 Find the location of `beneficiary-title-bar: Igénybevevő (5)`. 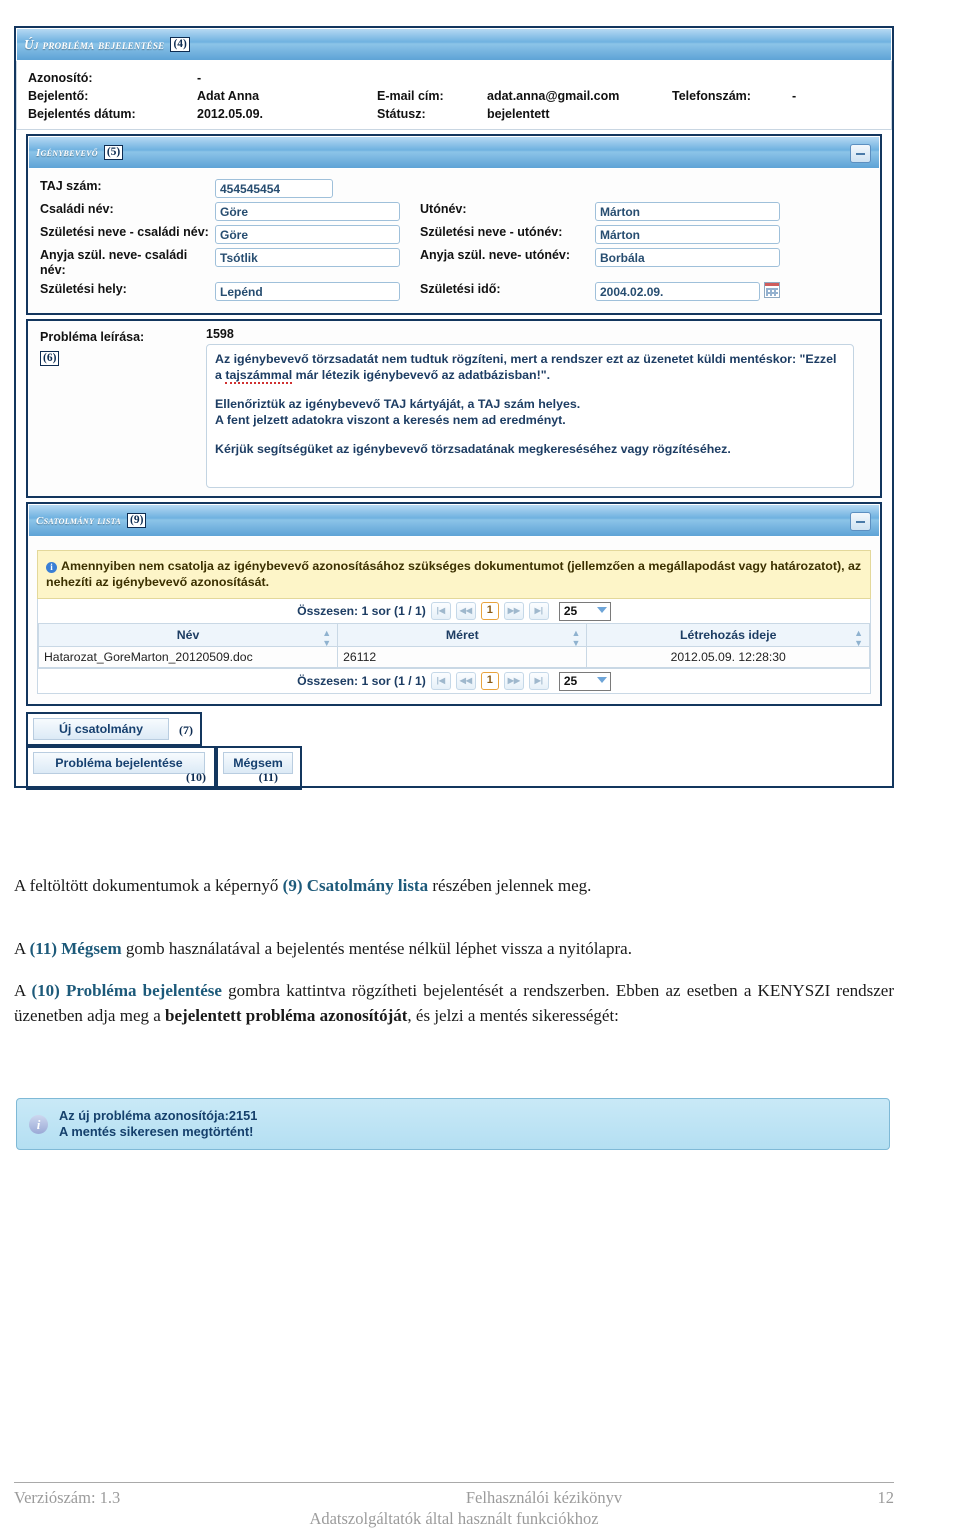

beneficiary-title-bar: Igénybevevő (5) is located at coordinates (454, 152).